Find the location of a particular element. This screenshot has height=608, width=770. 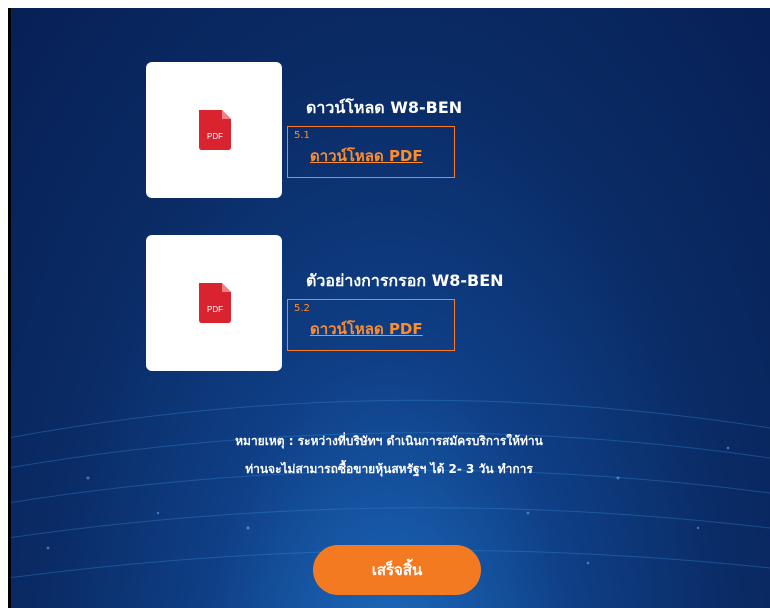

download-link-box: 5.2 ดาวน์โหลด PDF is located at coordinates (371, 325).